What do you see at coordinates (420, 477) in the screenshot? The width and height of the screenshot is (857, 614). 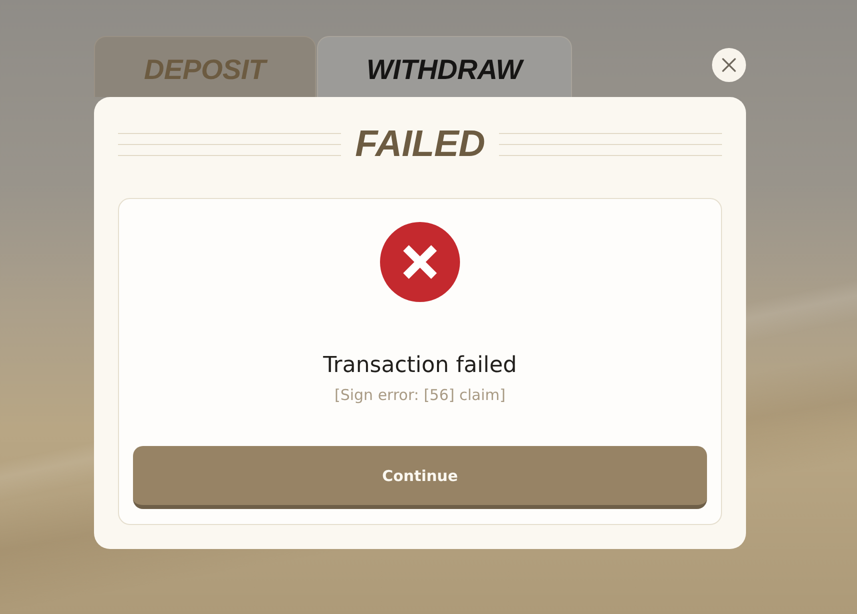 I see `continue-button: Continue` at bounding box center [420, 477].